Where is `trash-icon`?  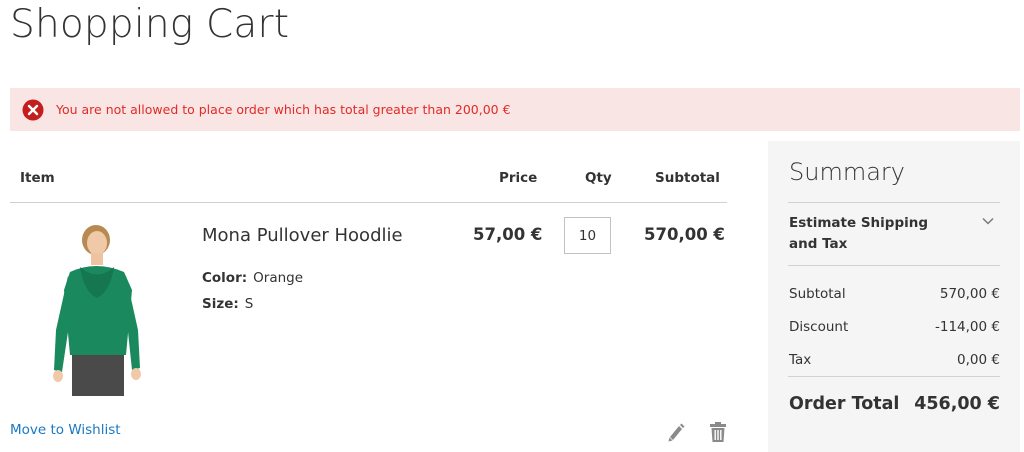 trash-icon is located at coordinates (718, 432).